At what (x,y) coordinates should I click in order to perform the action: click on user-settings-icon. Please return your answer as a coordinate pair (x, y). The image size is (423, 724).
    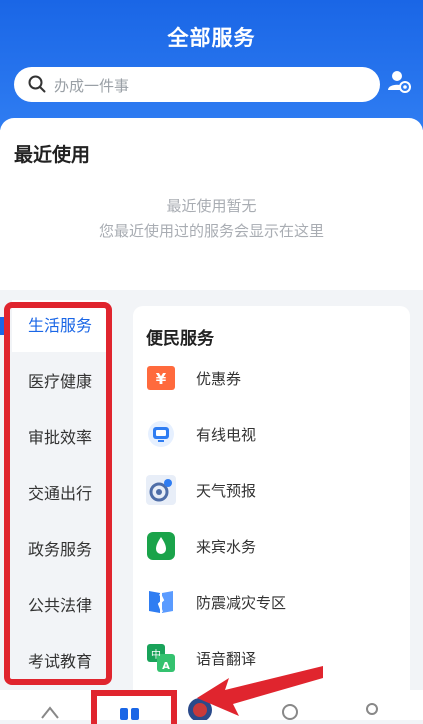
    Looking at the image, I should click on (399, 81).